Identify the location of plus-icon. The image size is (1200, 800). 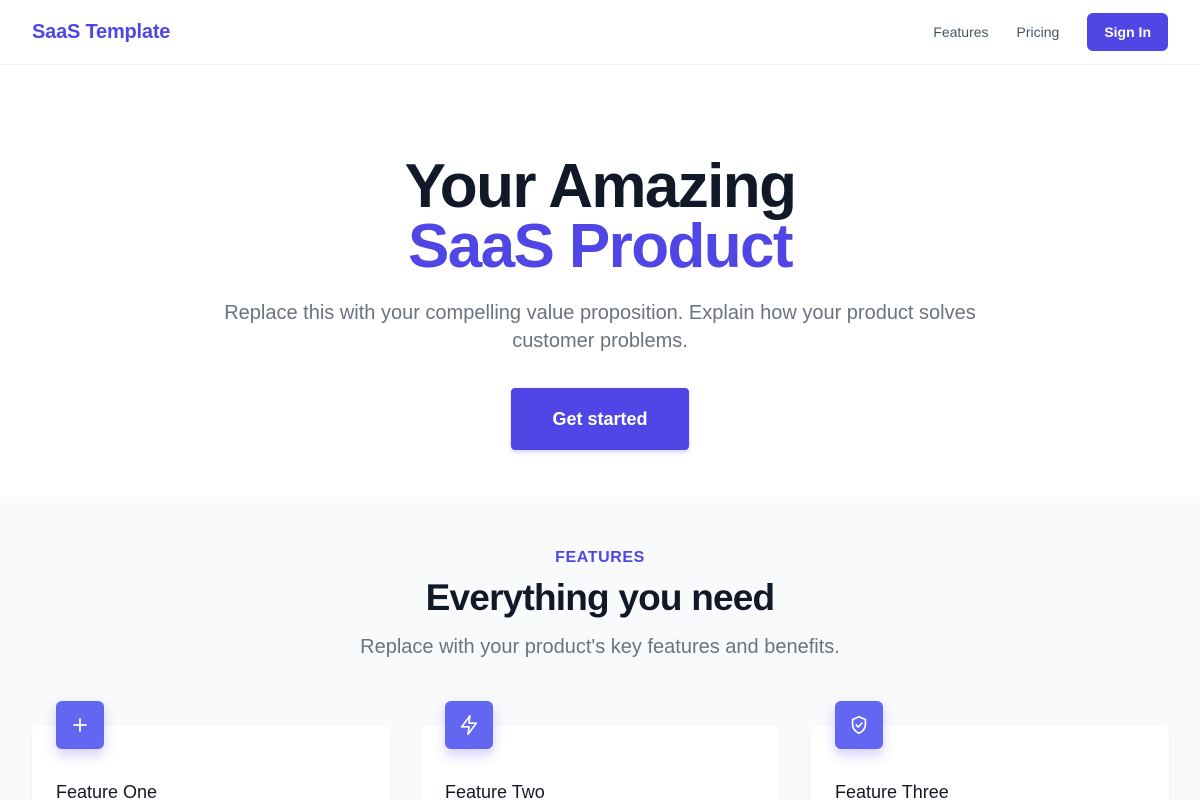
(80, 725).